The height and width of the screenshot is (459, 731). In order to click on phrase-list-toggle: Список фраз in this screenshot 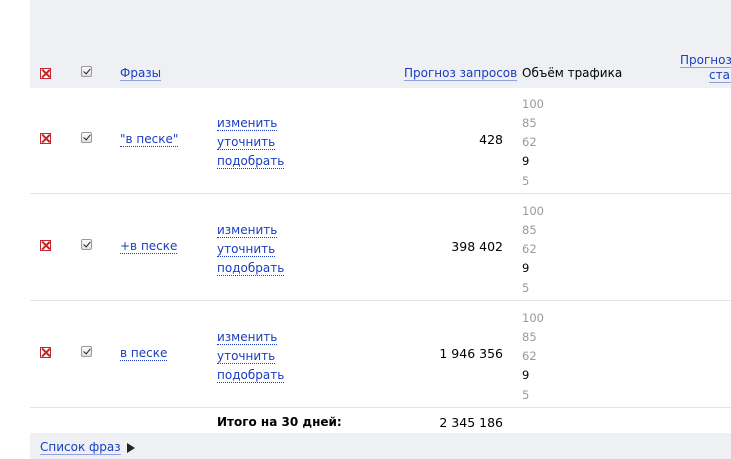, I will do `click(87, 447)`.